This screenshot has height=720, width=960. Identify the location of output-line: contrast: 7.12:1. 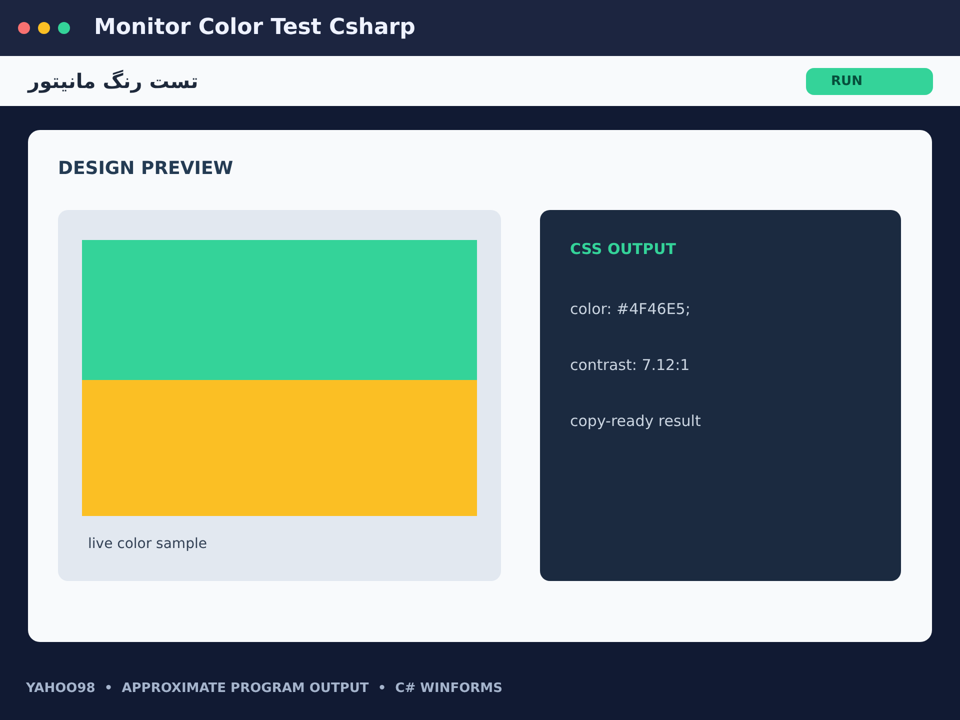
(630, 365).